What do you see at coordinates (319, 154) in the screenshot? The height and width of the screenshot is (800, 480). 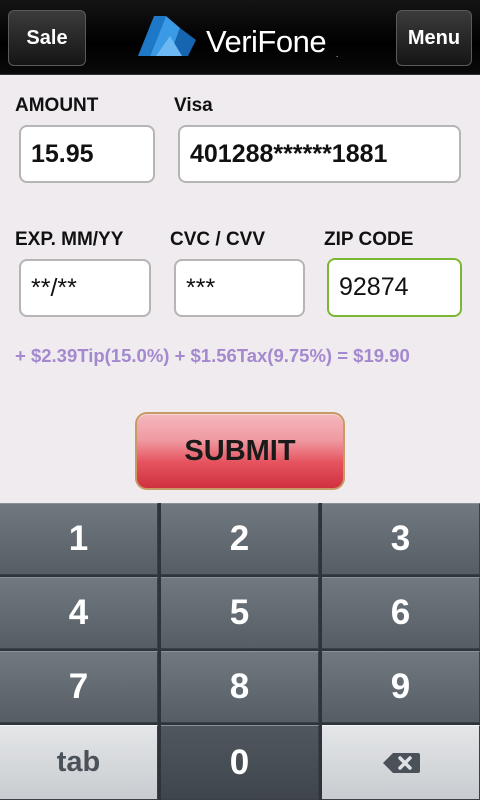 I see `card-number-field: 401288******1881` at bounding box center [319, 154].